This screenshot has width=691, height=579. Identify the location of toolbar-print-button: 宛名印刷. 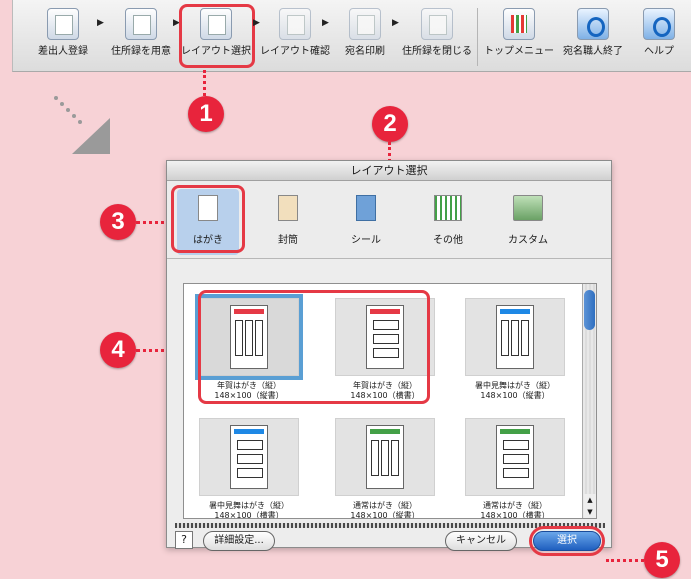
(365, 37).